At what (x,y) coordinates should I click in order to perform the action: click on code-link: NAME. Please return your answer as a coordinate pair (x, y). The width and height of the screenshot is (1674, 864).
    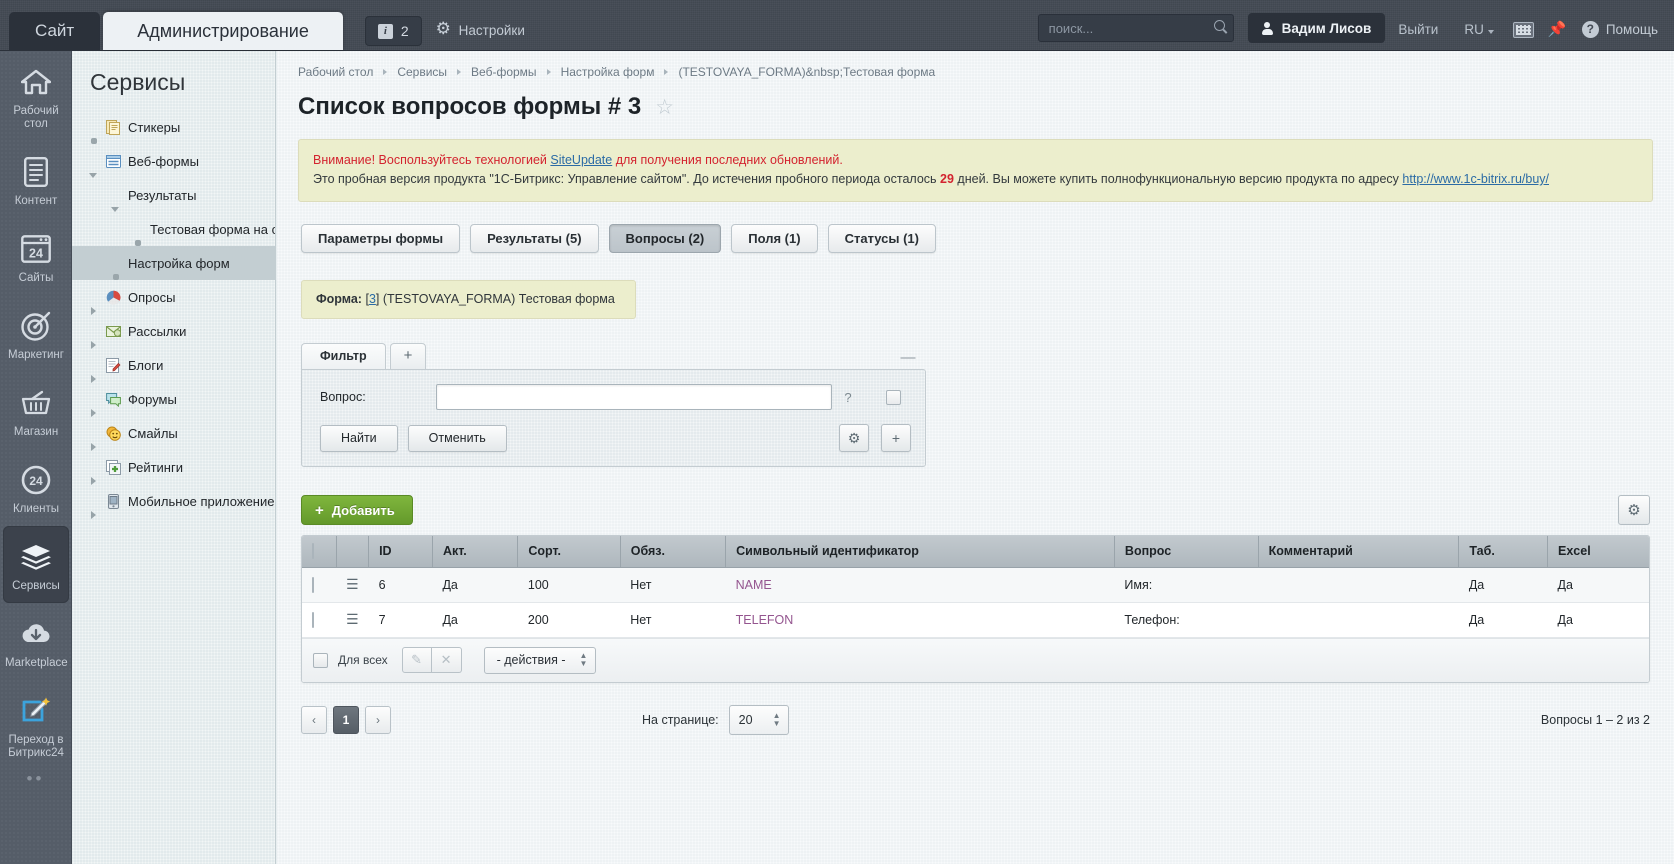
    Looking at the image, I should click on (754, 585).